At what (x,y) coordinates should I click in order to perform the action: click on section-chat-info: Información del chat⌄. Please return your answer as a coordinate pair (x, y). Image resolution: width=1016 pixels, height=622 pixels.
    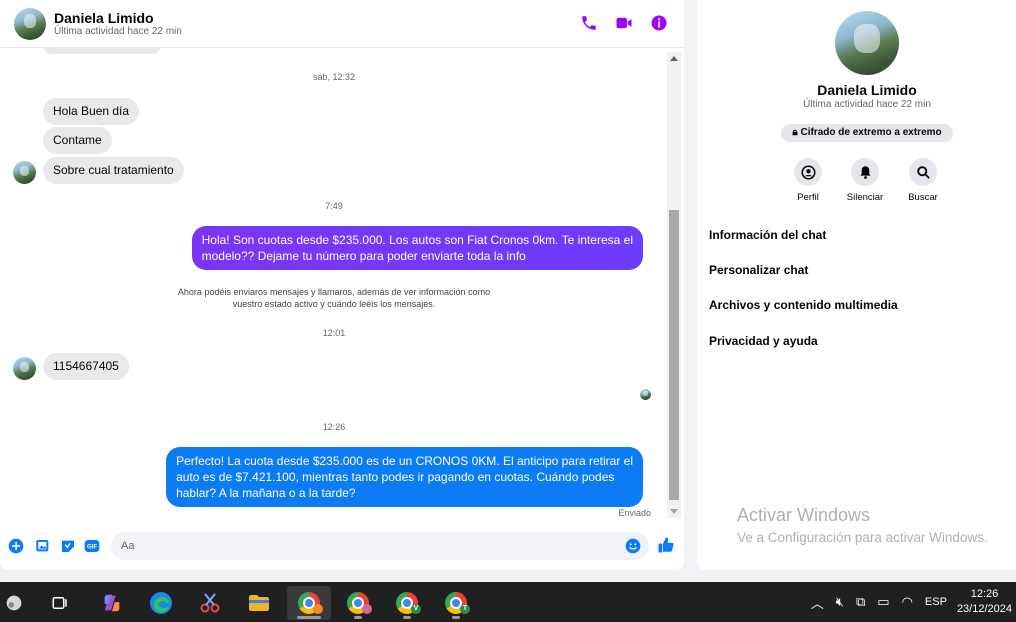
    Looking at the image, I should click on (862, 235).